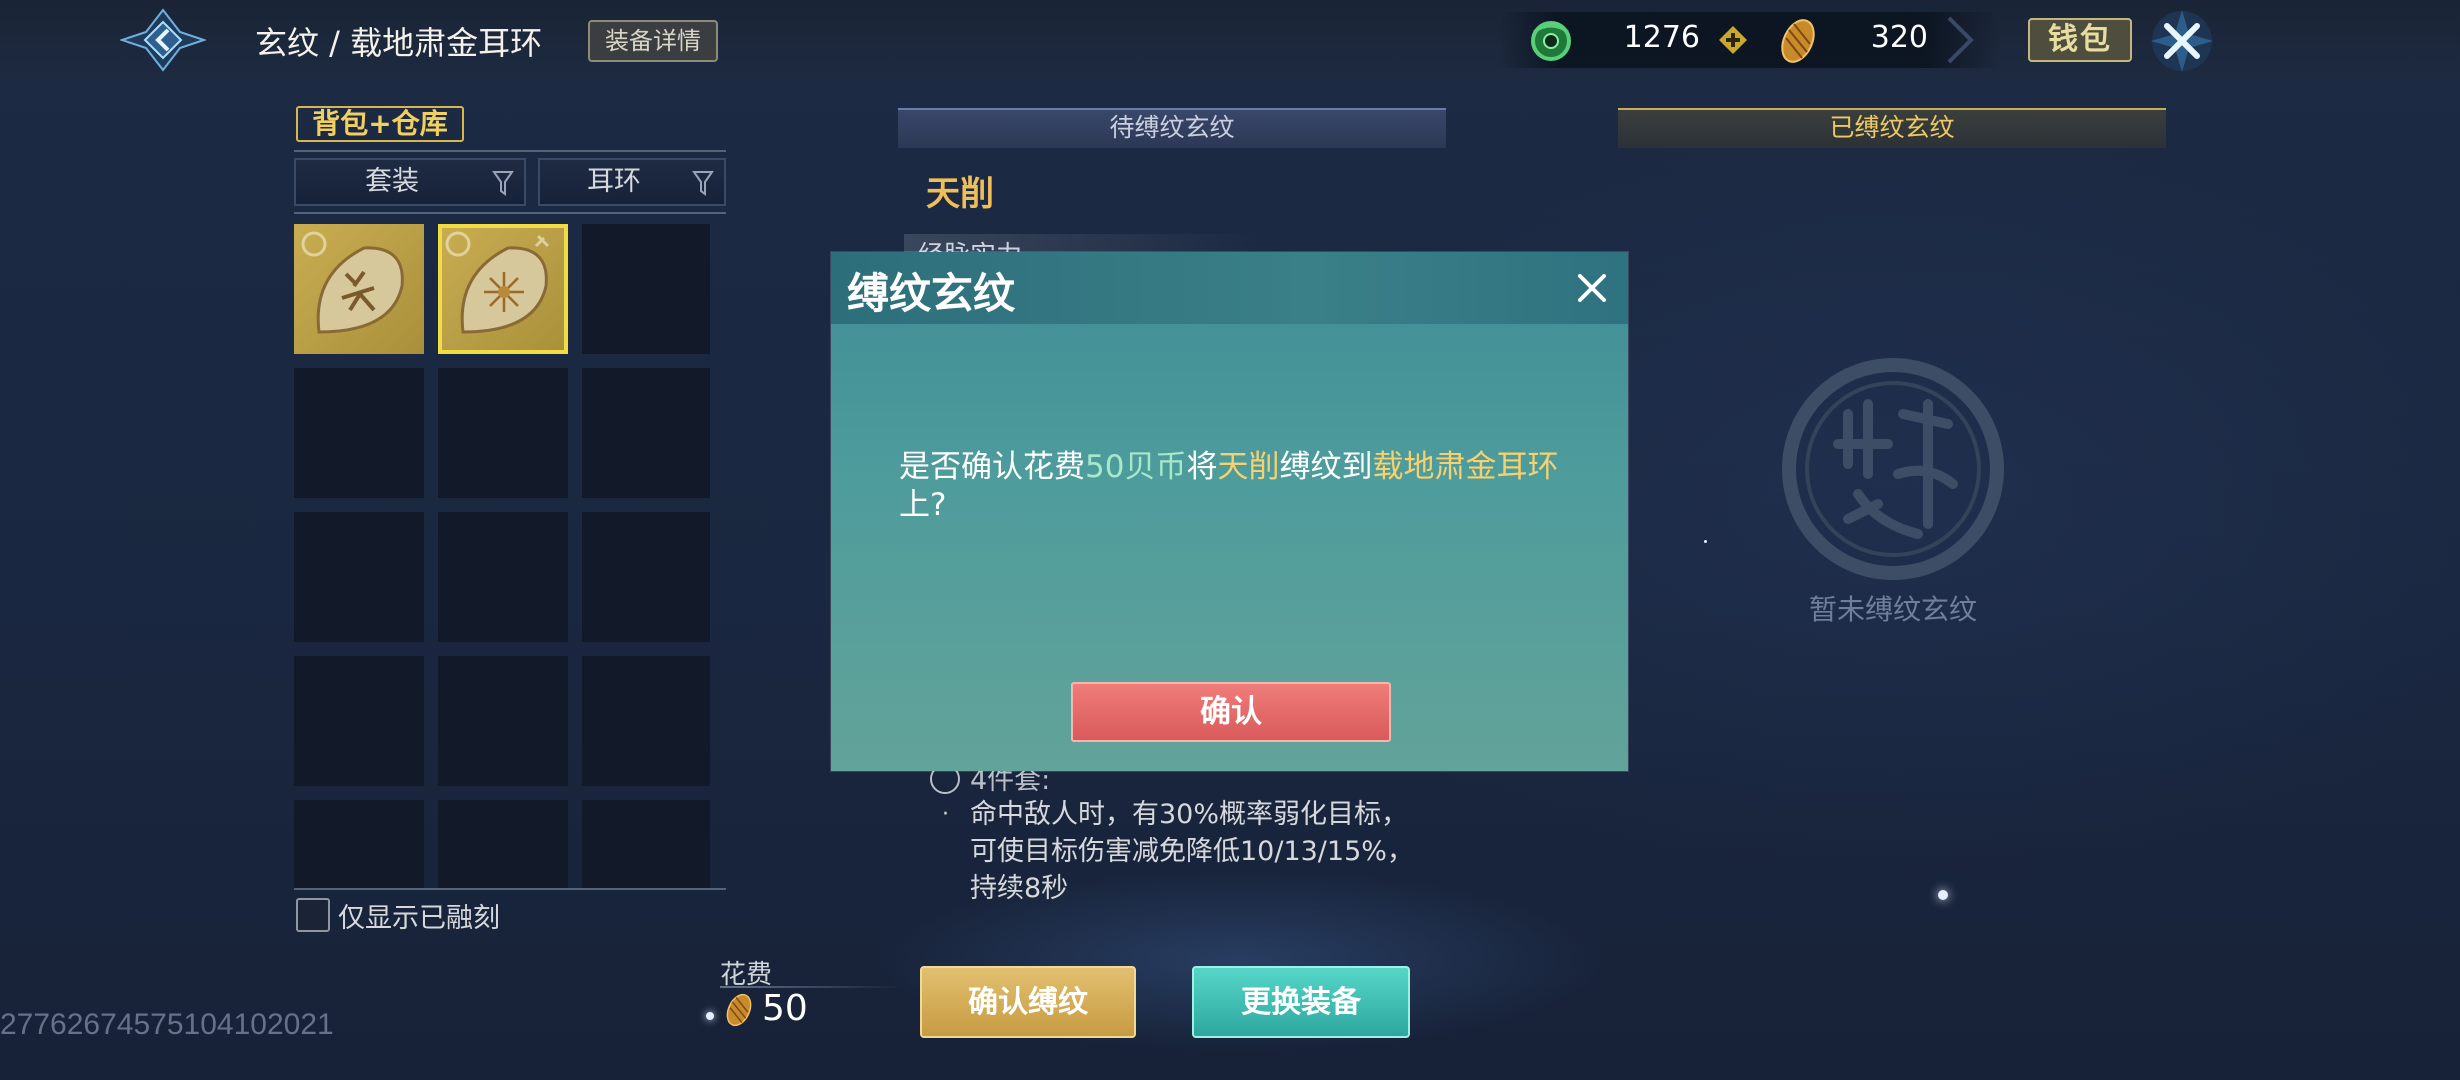 This screenshot has height=1080, width=2460. I want to click on user-id: 27762674575104102021, so click(167, 1024).